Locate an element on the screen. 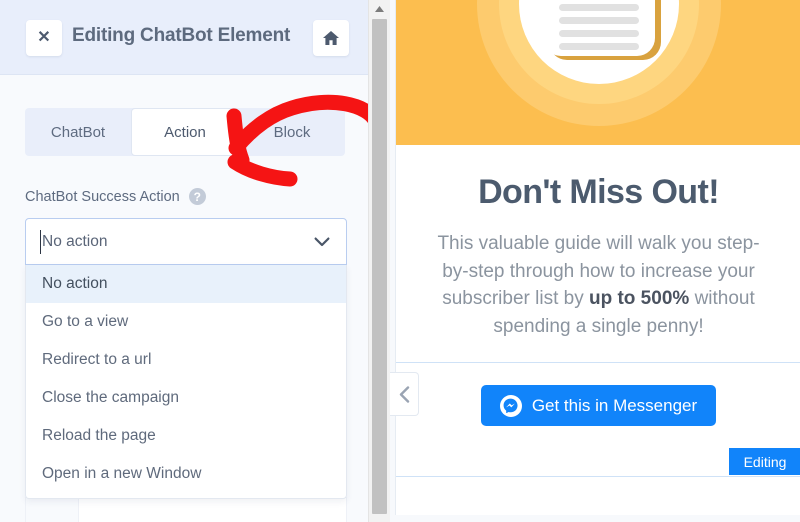 This screenshot has height=522, width=800. campaign-headline: Don't Miss Out! is located at coordinates (598, 192).